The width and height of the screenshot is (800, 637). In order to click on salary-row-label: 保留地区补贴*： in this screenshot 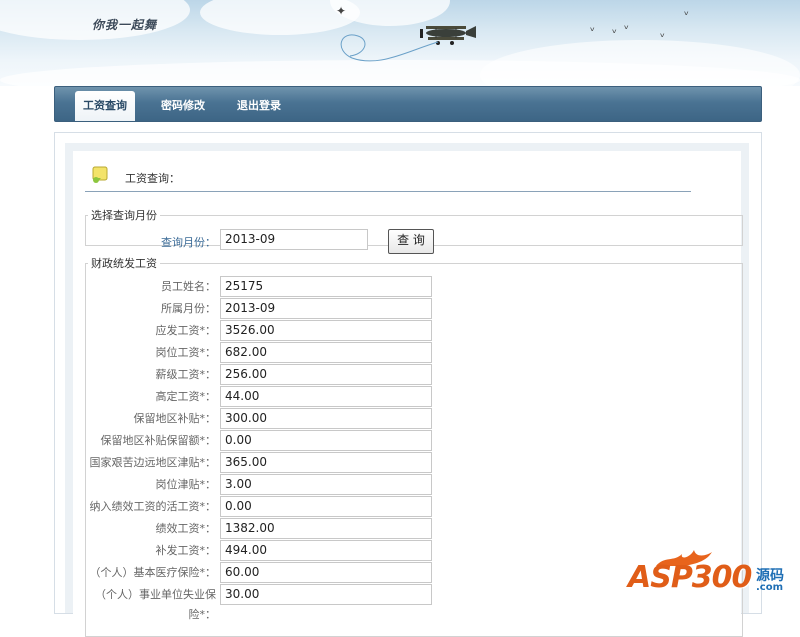, I will do `click(175, 418)`.